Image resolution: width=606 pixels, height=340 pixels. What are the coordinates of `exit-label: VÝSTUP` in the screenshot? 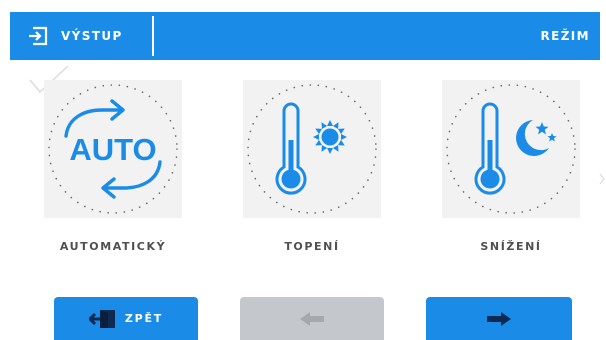 It's located at (92, 36).